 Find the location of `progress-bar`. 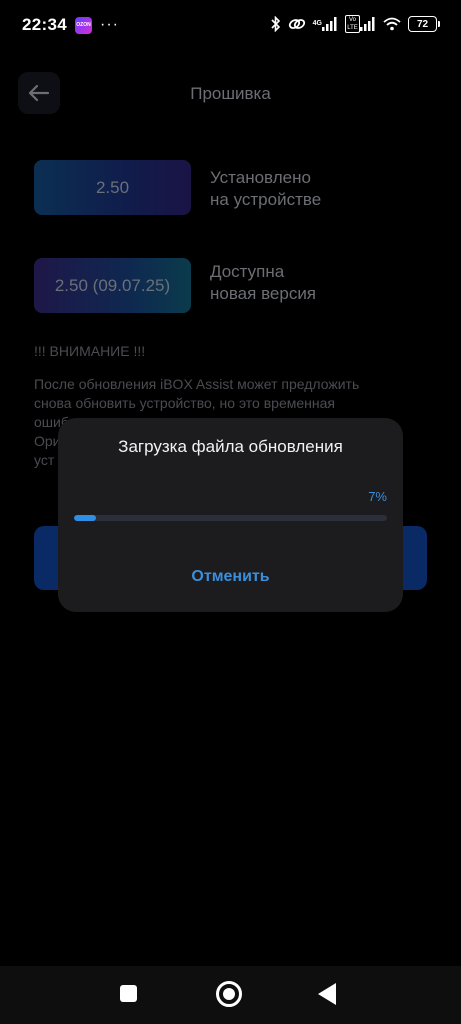

progress-bar is located at coordinates (230, 518).